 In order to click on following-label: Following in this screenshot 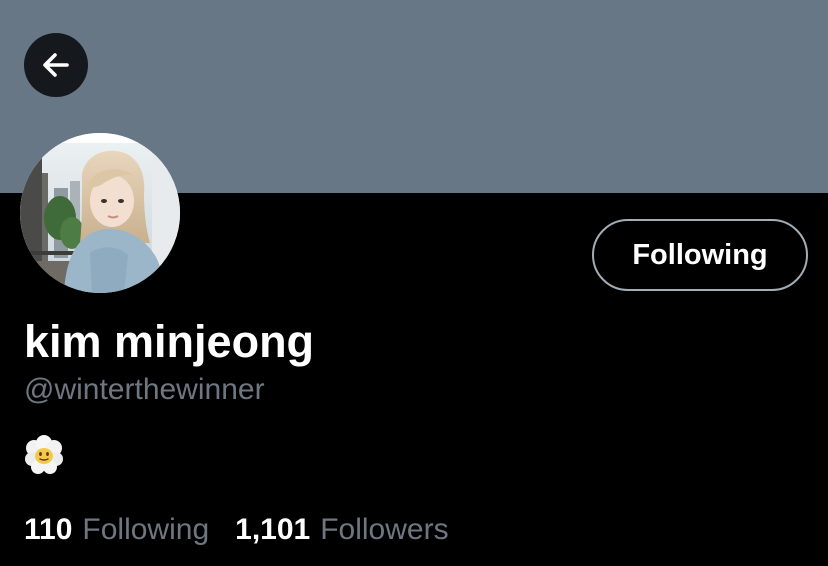, I will do `click(146, 529)`.